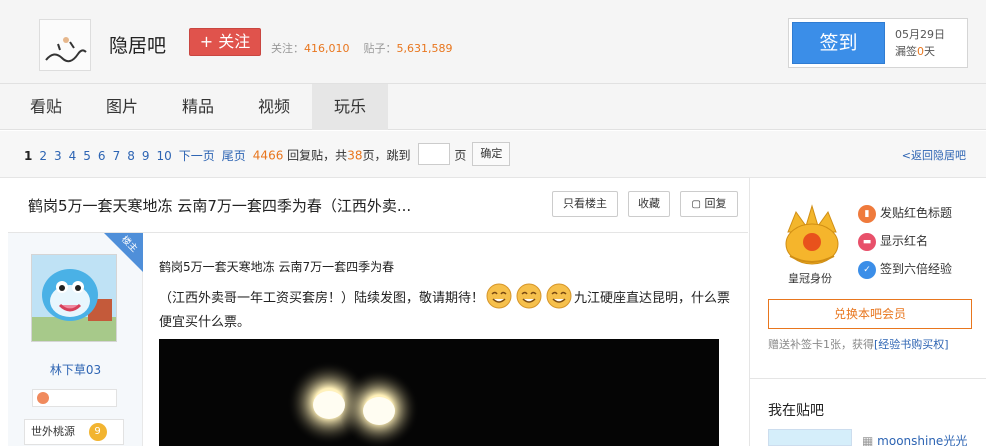 The image size is (986, 446). I want to click on page-link: 2, so click(43, 156).